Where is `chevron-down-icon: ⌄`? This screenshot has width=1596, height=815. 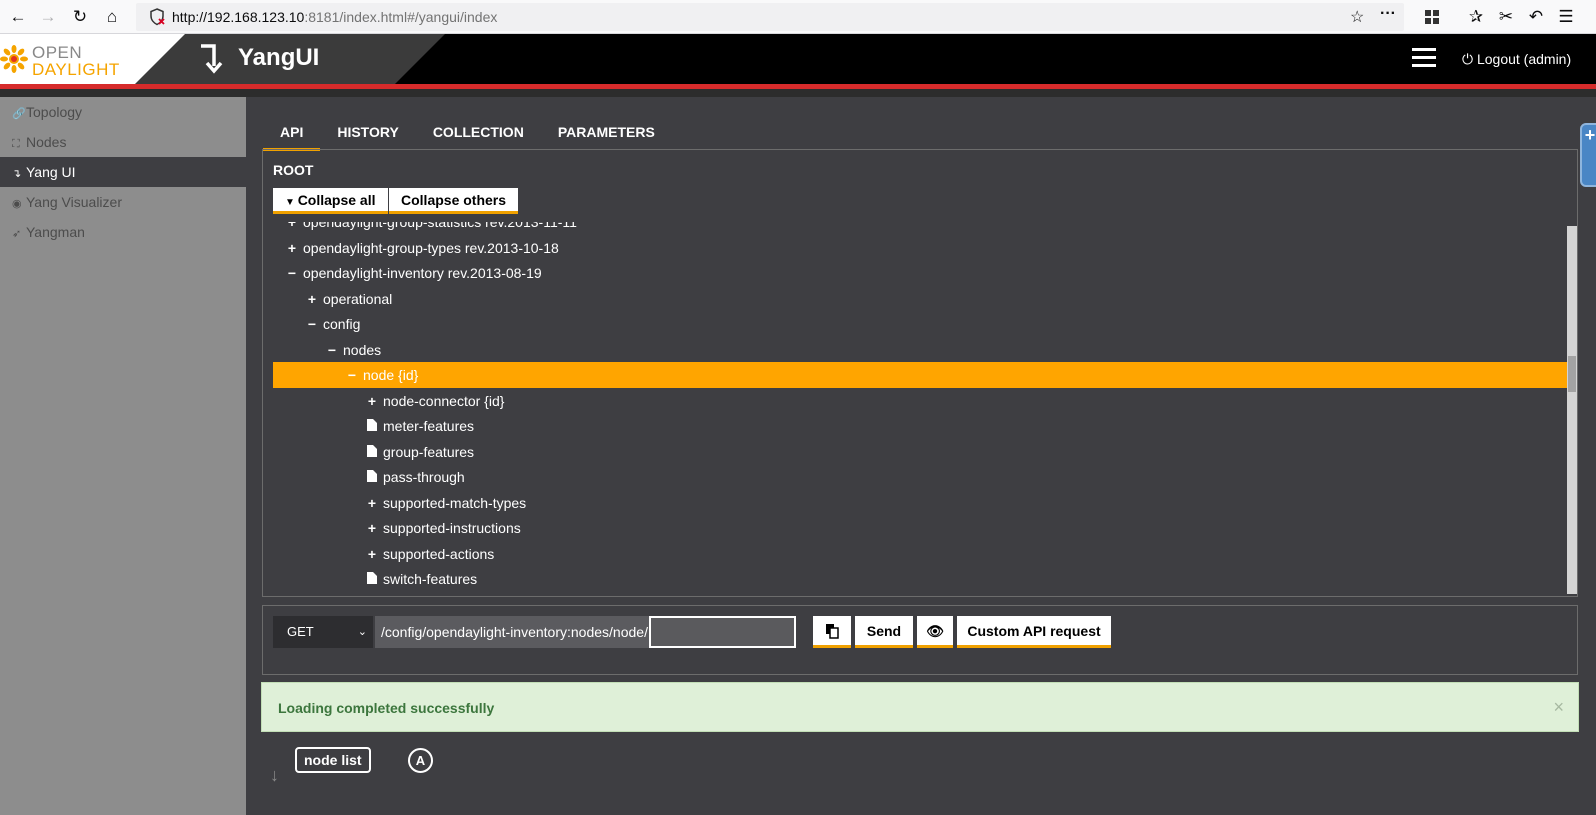 chevron-down-icon: ⌄ is located at coordinates (362, 632).